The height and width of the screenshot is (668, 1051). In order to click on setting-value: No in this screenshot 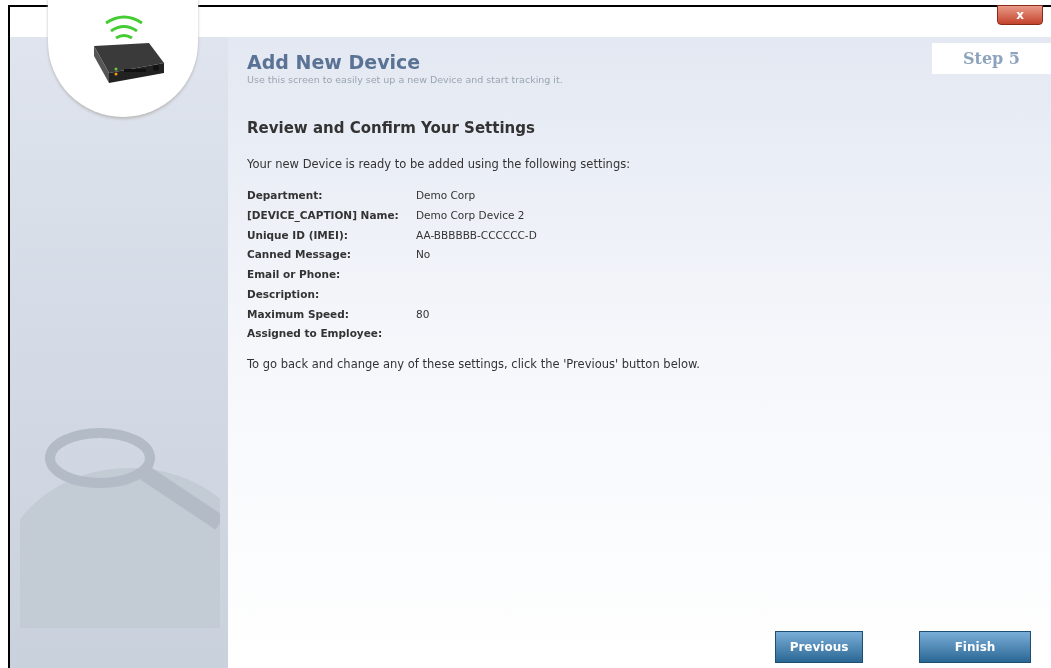, I will do `click(423, 254)`.